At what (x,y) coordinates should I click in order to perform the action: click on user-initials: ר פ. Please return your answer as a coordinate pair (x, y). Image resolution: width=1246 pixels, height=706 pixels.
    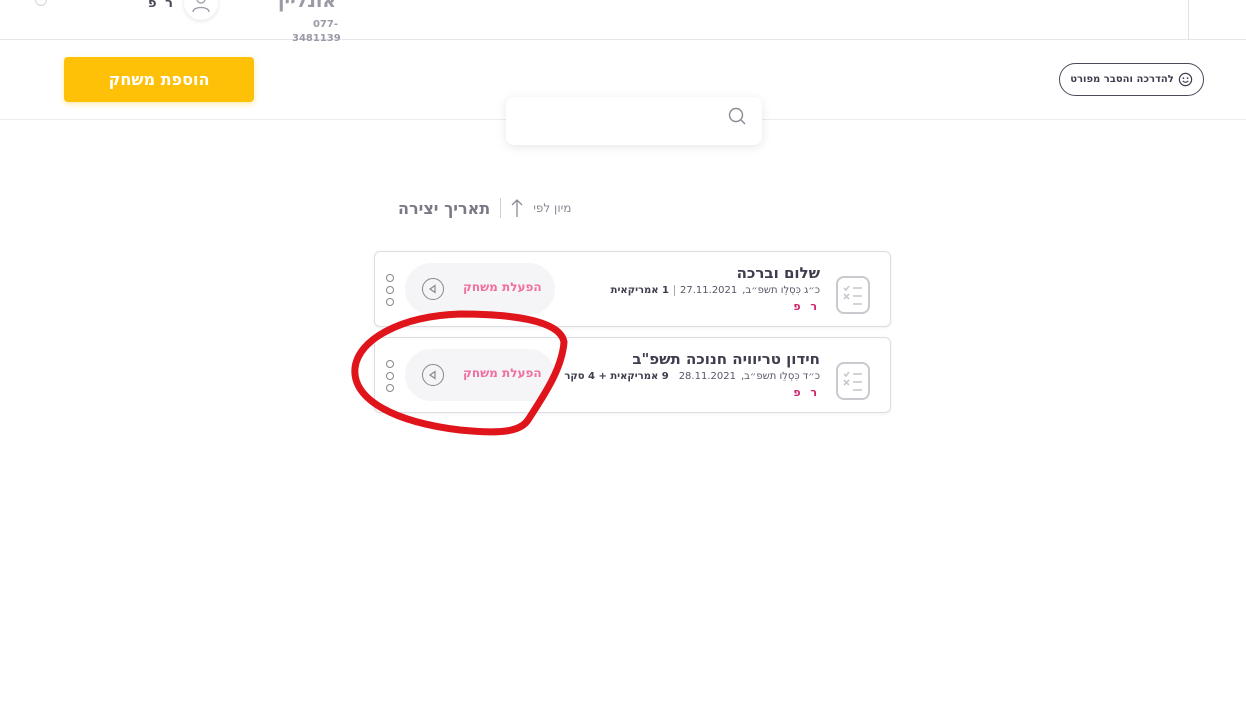
    Looking at the image, I should click on (161, 5).